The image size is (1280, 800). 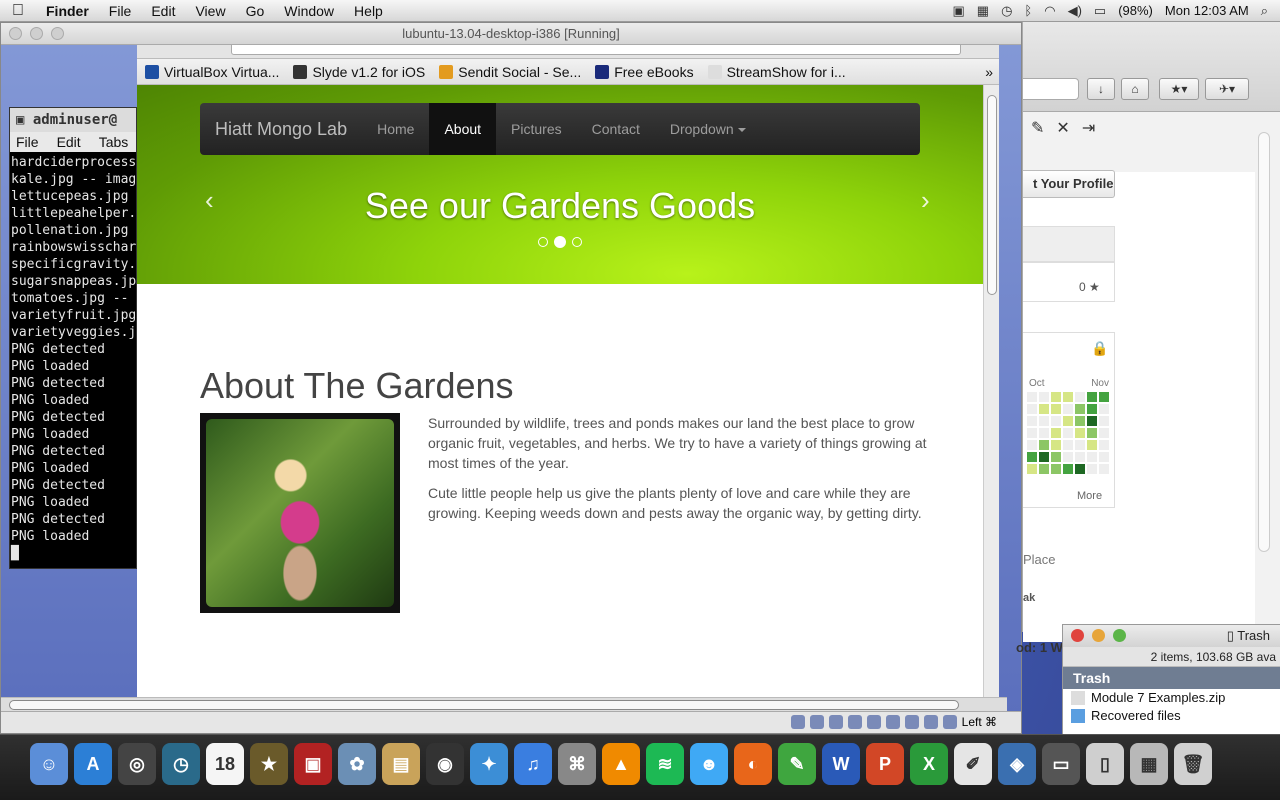 What do you see at coordinates (665, 764) in the screenshot?
I see `spotify-icon: ≋` at bounding box center [665, 764].